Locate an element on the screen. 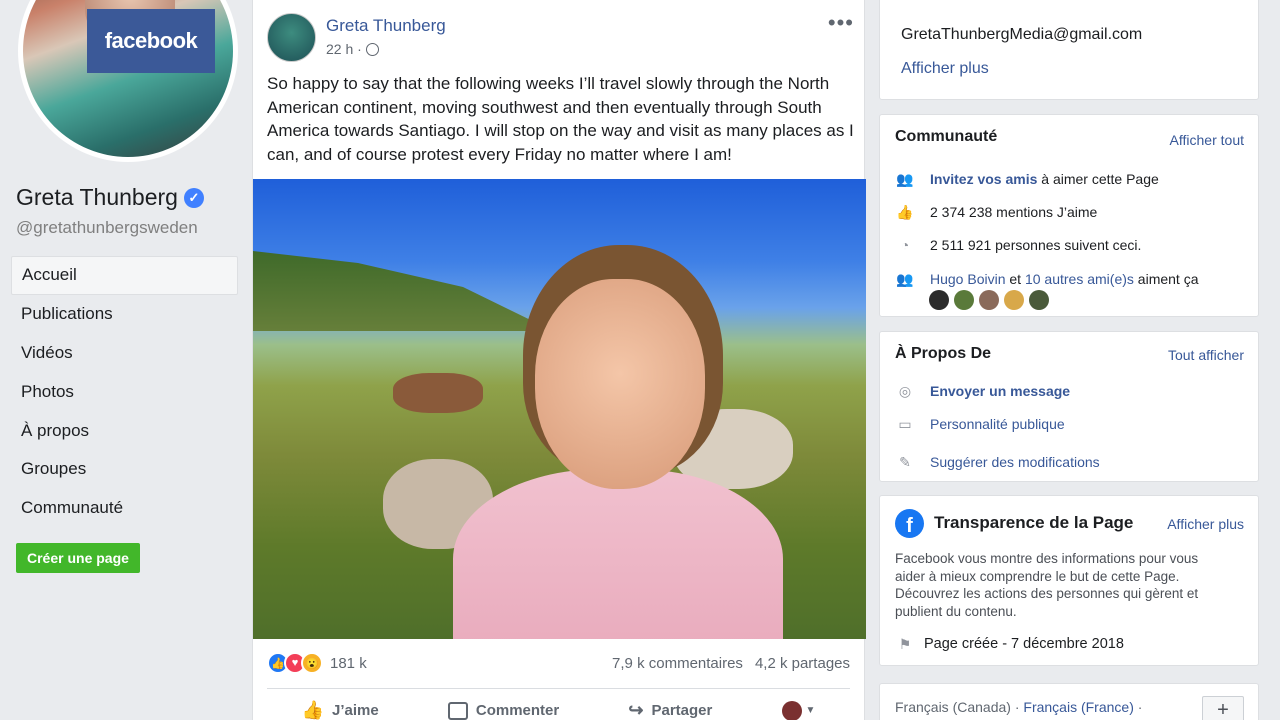 This screenshot has width=1280, height=720. chevron-down-icon: ▼ is located at coordinates (810, 710).